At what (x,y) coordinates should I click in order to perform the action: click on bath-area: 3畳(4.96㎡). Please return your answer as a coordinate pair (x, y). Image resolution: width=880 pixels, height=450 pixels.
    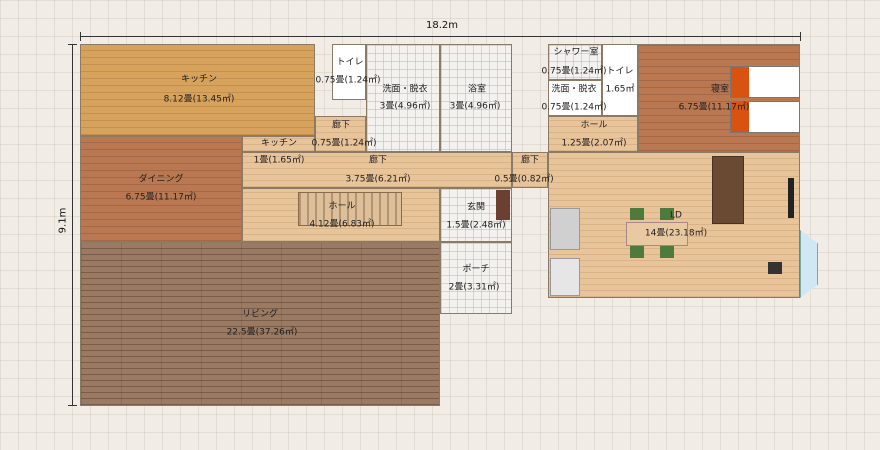
    Looking at the image, I should click on (475, 106).